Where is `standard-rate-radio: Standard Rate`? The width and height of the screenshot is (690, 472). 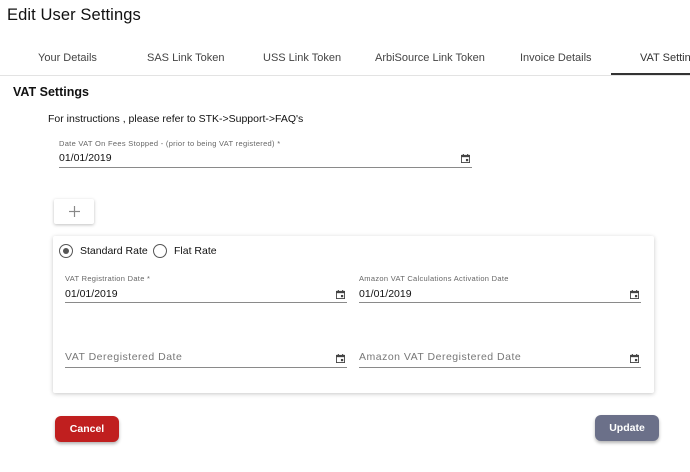
standard-rate-radio: Standard Rate is located at coordinates (103, 251).